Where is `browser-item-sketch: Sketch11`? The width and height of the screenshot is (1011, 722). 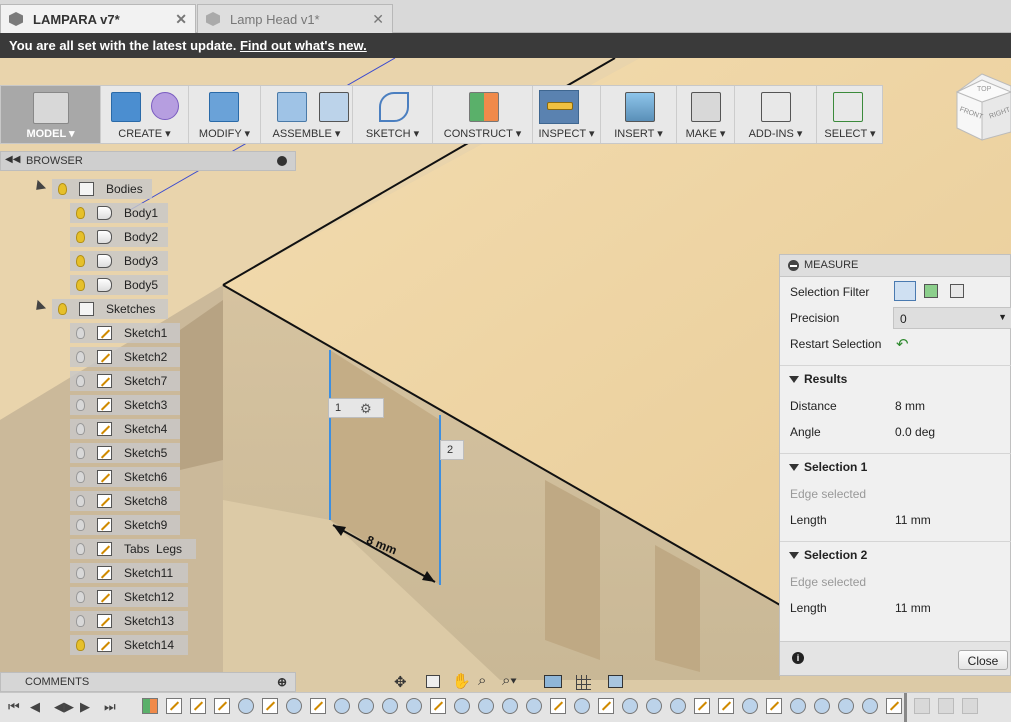 browser-item-sketch: Sketch11 is located at coordinates (129, 573).